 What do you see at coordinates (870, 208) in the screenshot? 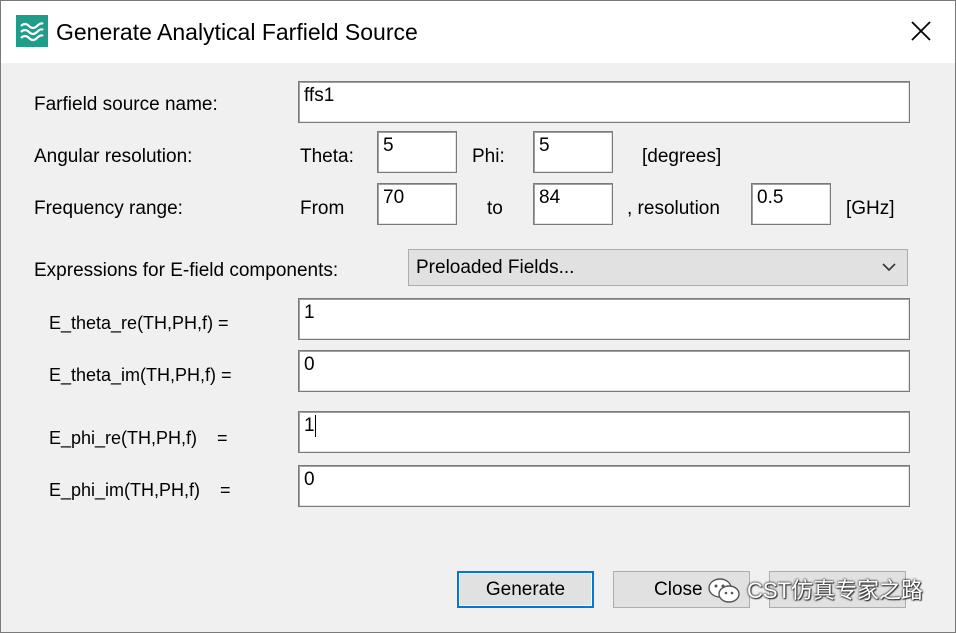
I see `frequency-unit-label: [GHz]` at bounding box center [870, 208].